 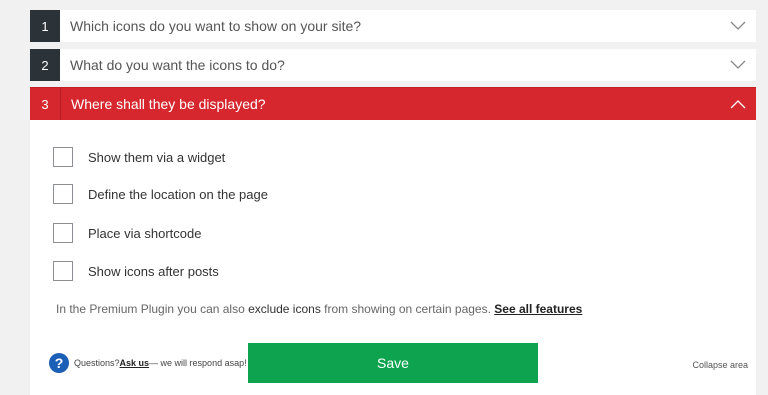 I want to click on option-location: Define the location on the page, so click(x=160, y=194).